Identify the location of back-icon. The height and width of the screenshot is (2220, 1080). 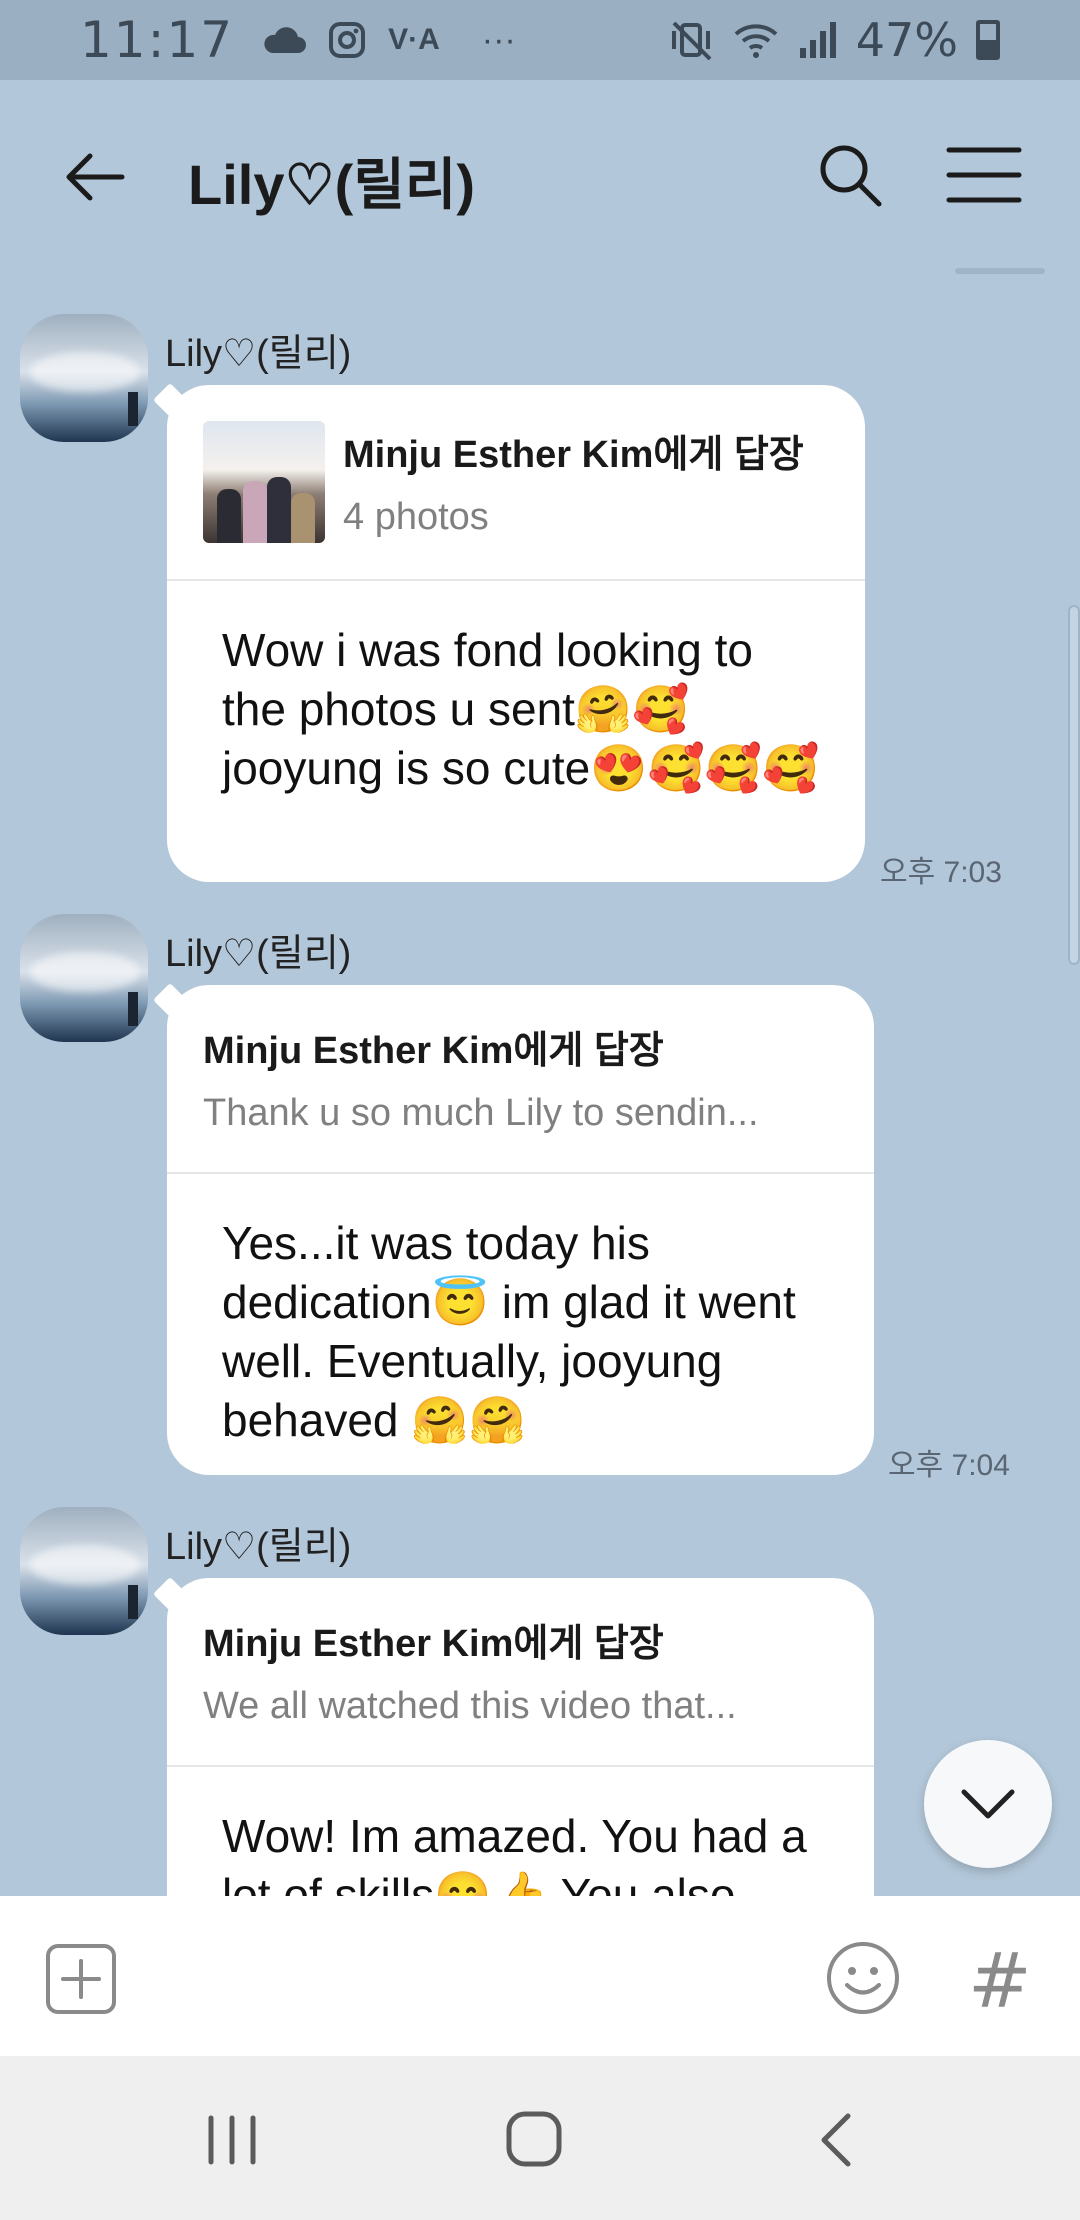
(836, 2140).